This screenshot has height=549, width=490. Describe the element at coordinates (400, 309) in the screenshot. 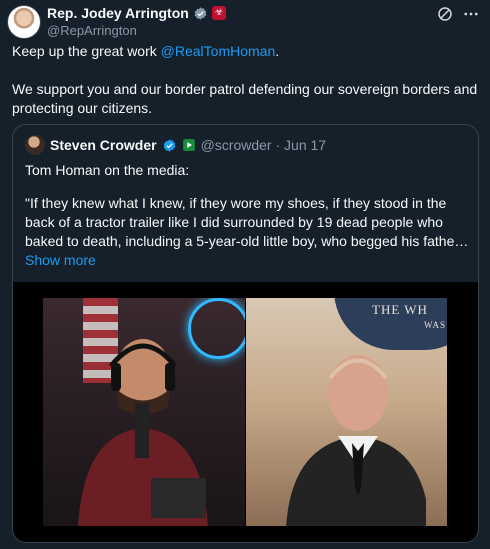

I see `seal-text-1: THE WH` at that location.